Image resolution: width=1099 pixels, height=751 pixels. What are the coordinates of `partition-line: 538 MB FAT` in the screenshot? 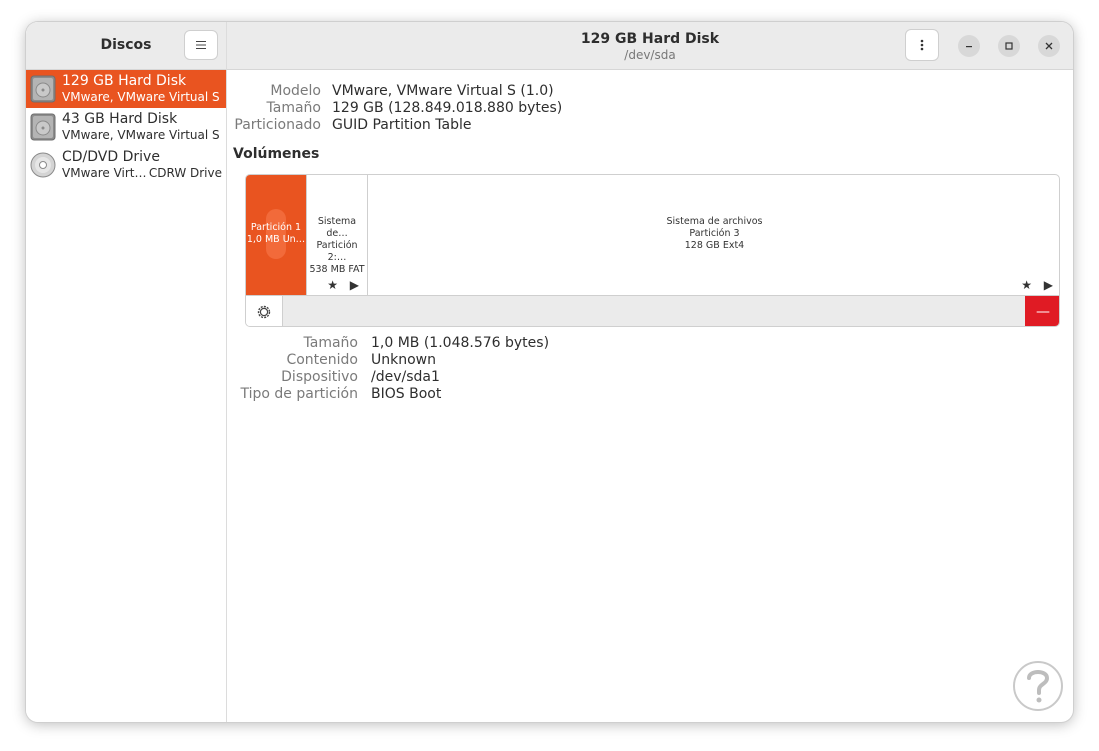 It's located at (337, 269).